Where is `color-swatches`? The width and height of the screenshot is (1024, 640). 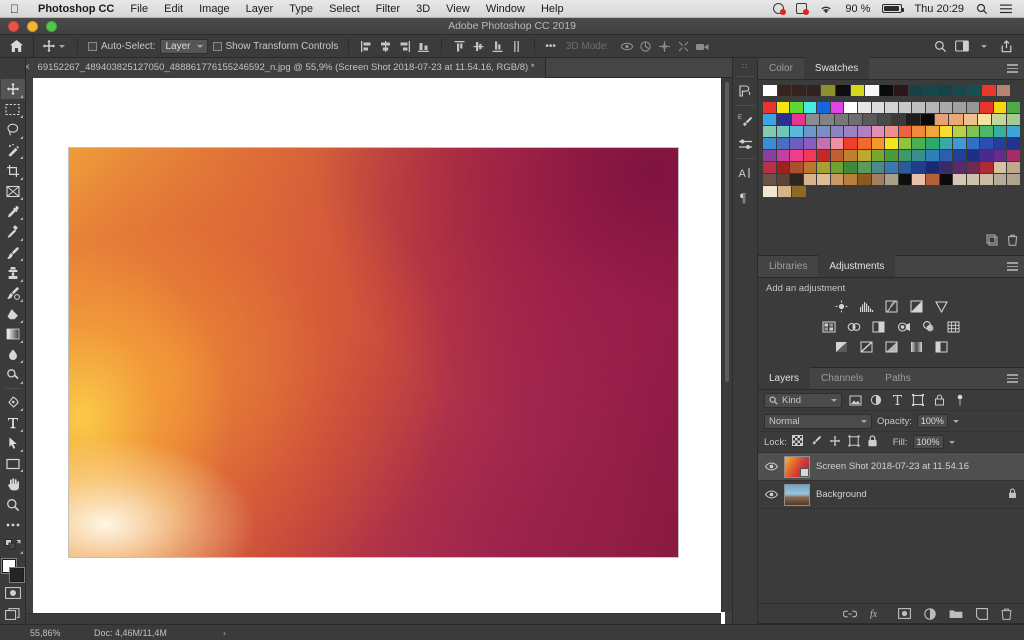 color-swatches is located at coordinates (13, 570).